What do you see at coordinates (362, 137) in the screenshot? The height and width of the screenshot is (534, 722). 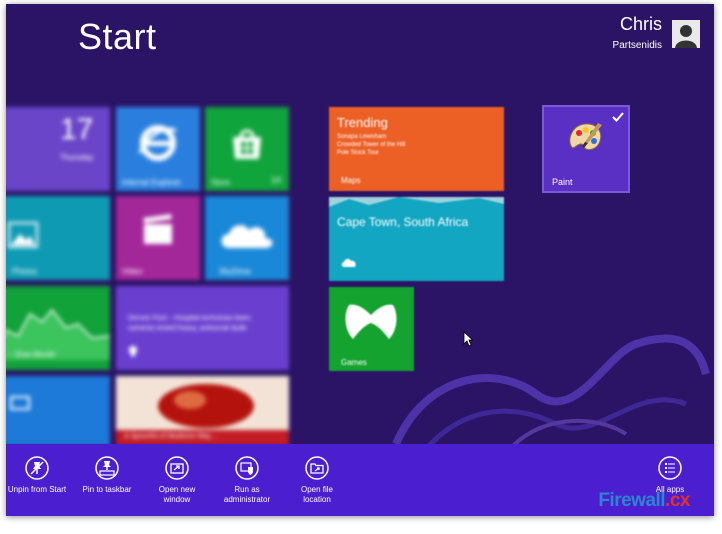 I see `maps-line-1: Sonapa Lewisham` at bounding box center [362, 137].